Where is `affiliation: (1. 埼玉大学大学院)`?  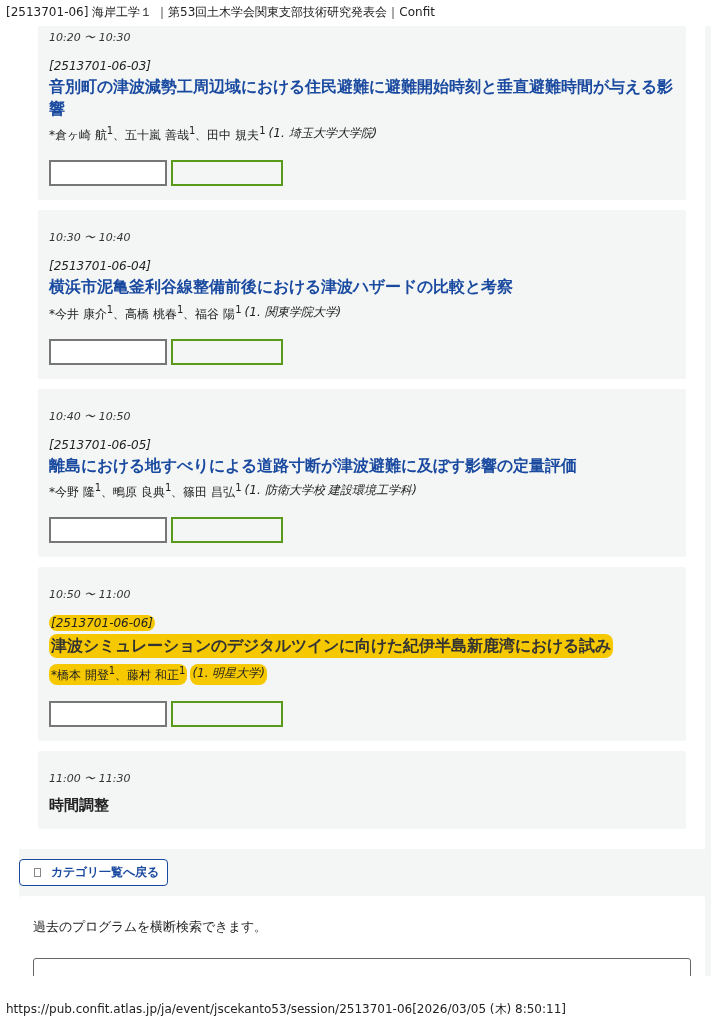
affiliation: (1. 埼玉大学大学院) is located at coordinates (323, 134).